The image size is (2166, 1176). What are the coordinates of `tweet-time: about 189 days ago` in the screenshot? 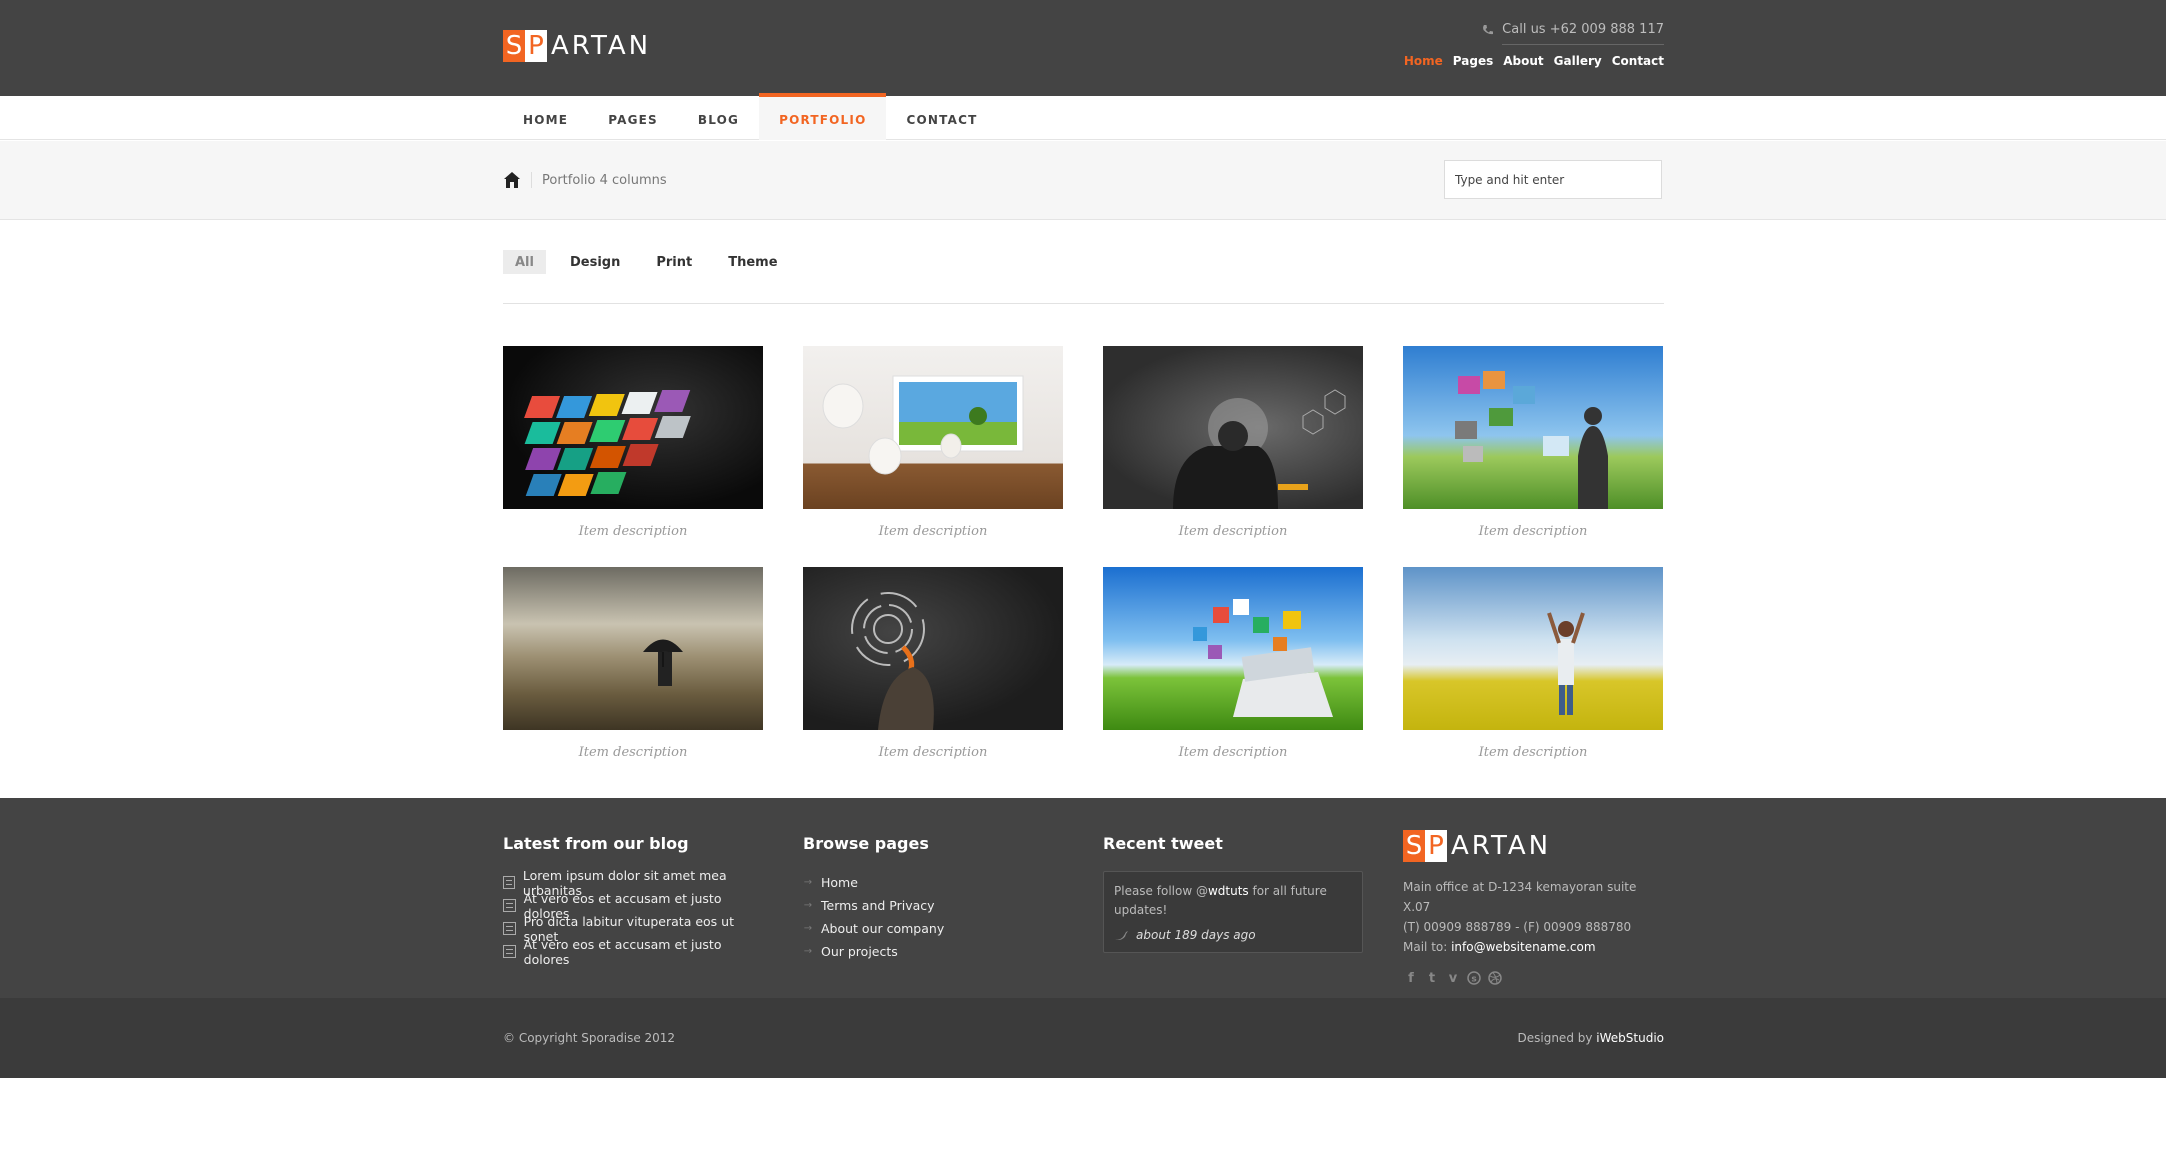 It's located at (1233, 935).